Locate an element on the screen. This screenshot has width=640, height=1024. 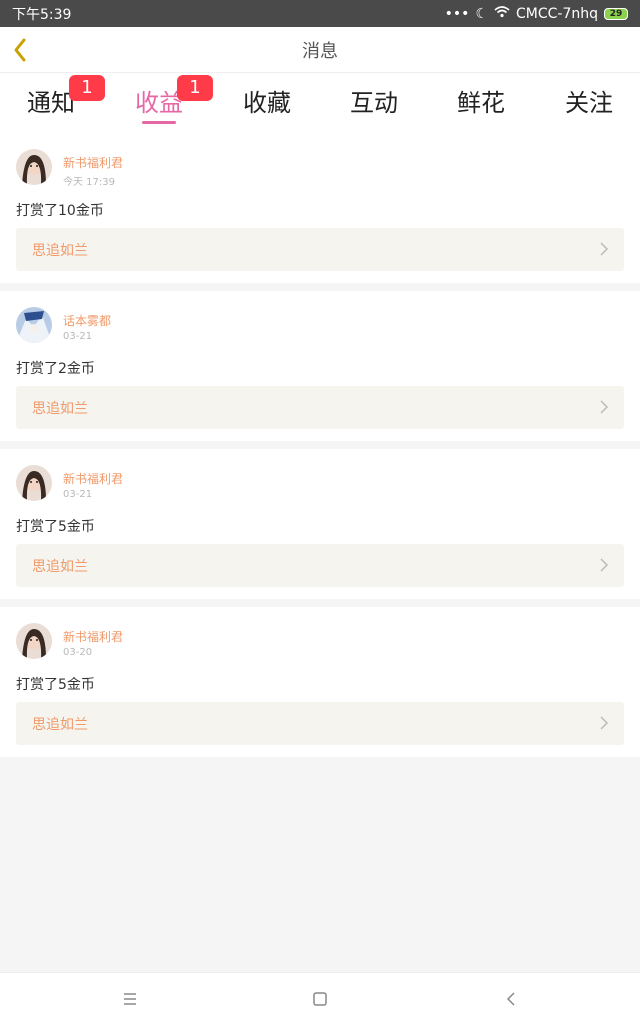
active-tab-indicator is located at coordinates (159, 122).